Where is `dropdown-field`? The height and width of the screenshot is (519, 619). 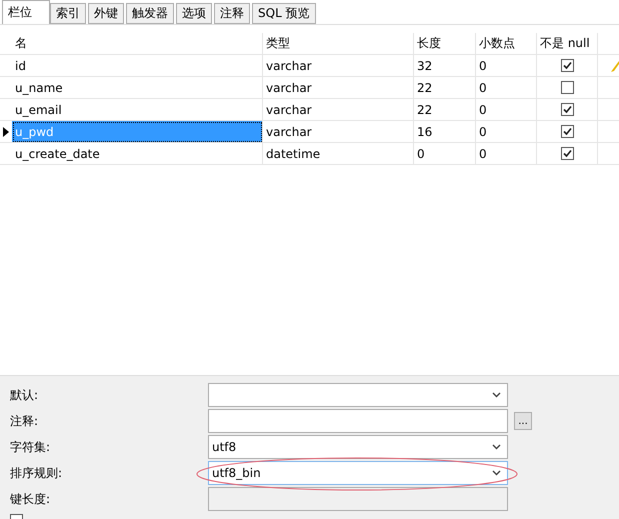 dropdown-field is located at coordinates (358, 395).